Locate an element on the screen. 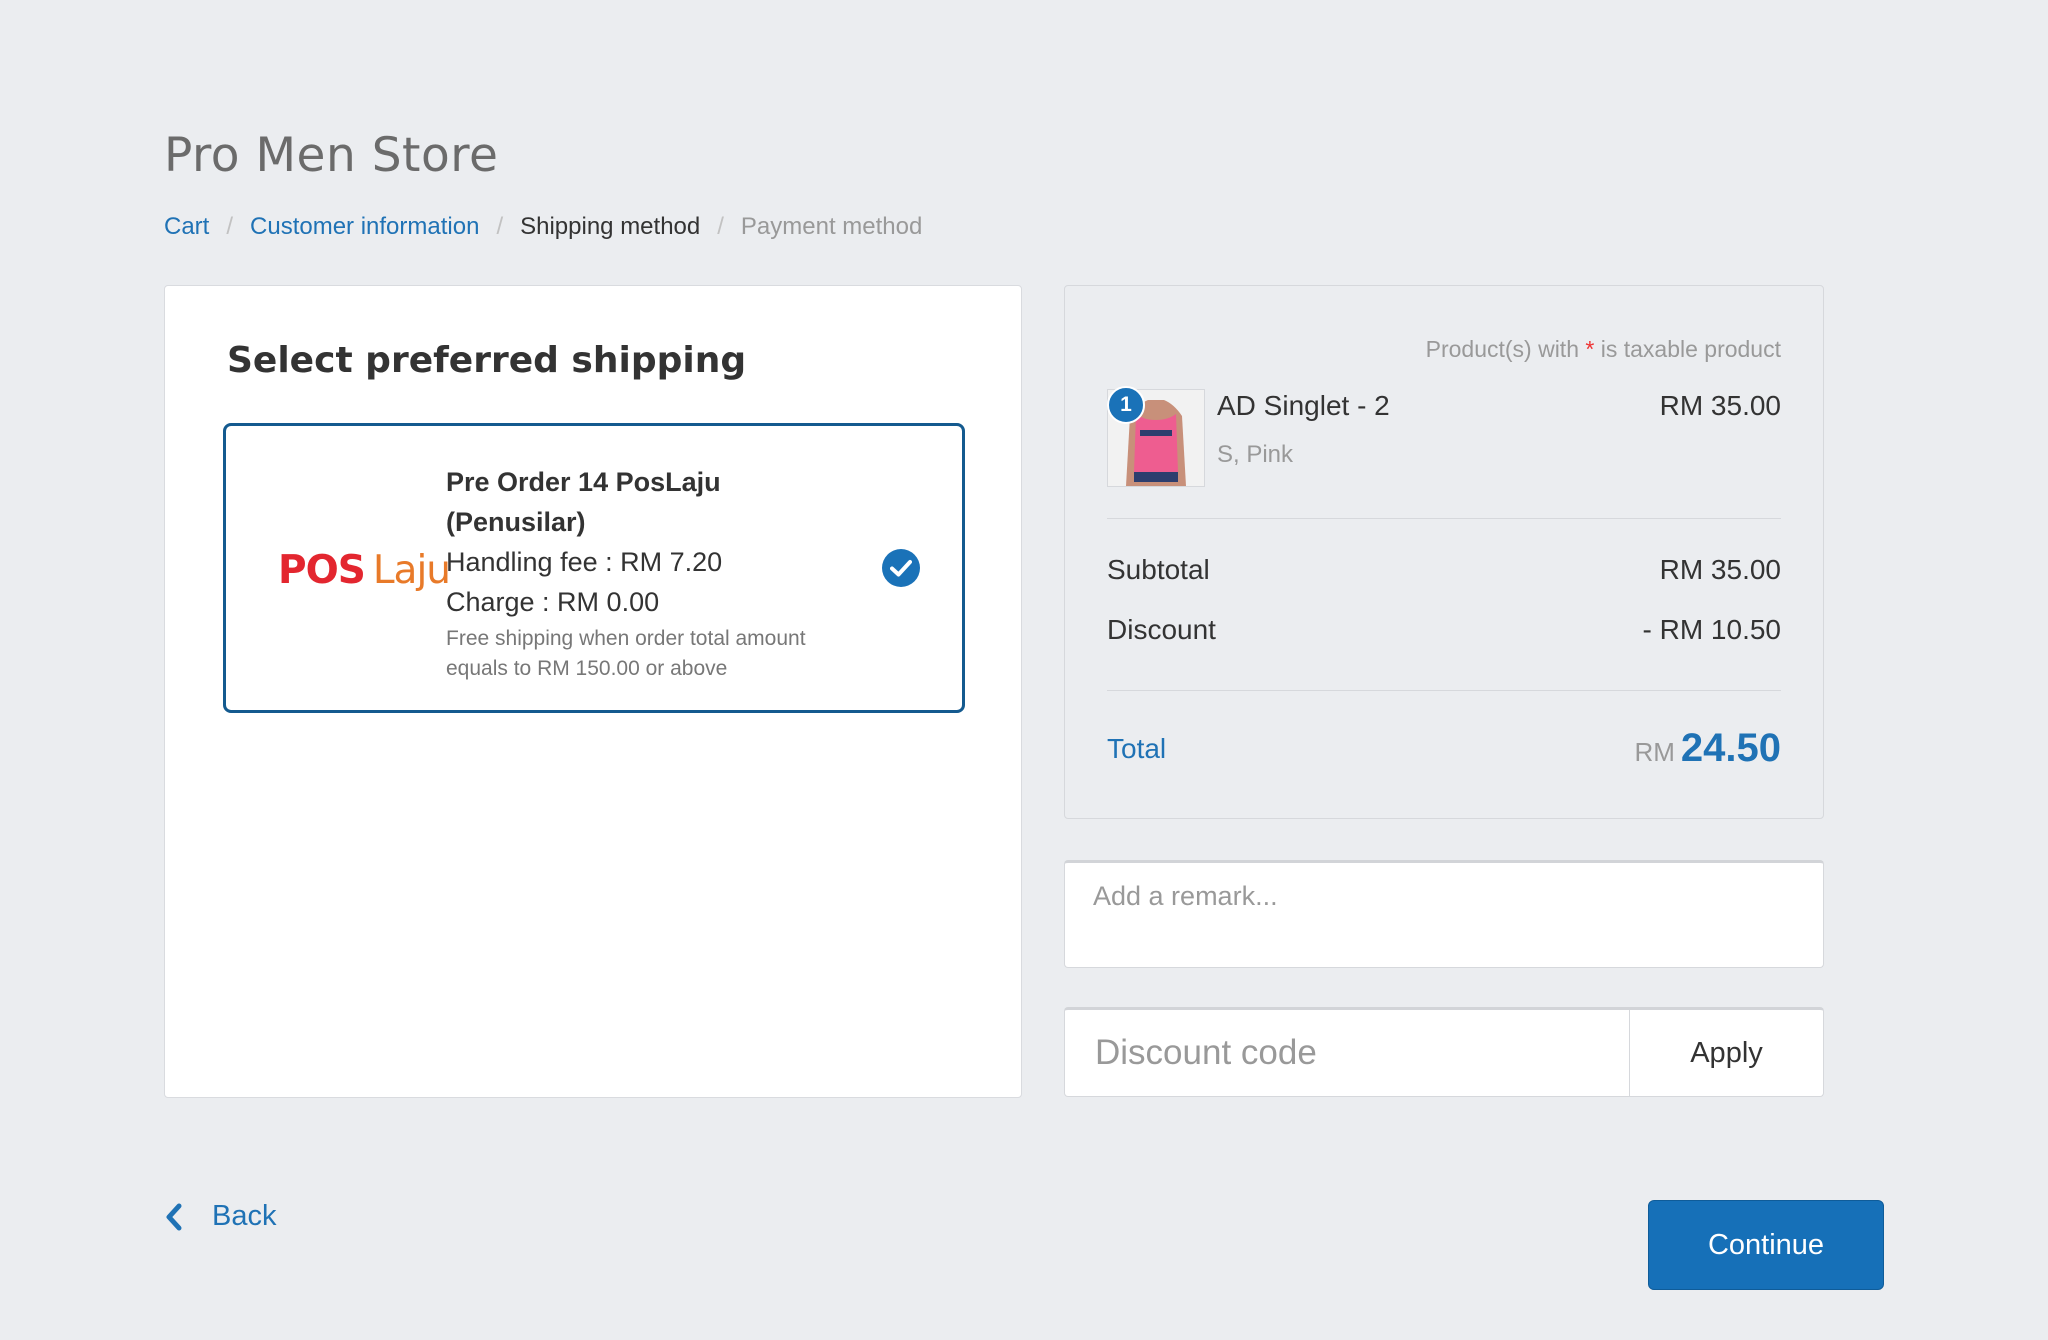 The width and height of the screenshot is (2048, 1340). chevron-left-icon is located at coordinates (174, 1216).